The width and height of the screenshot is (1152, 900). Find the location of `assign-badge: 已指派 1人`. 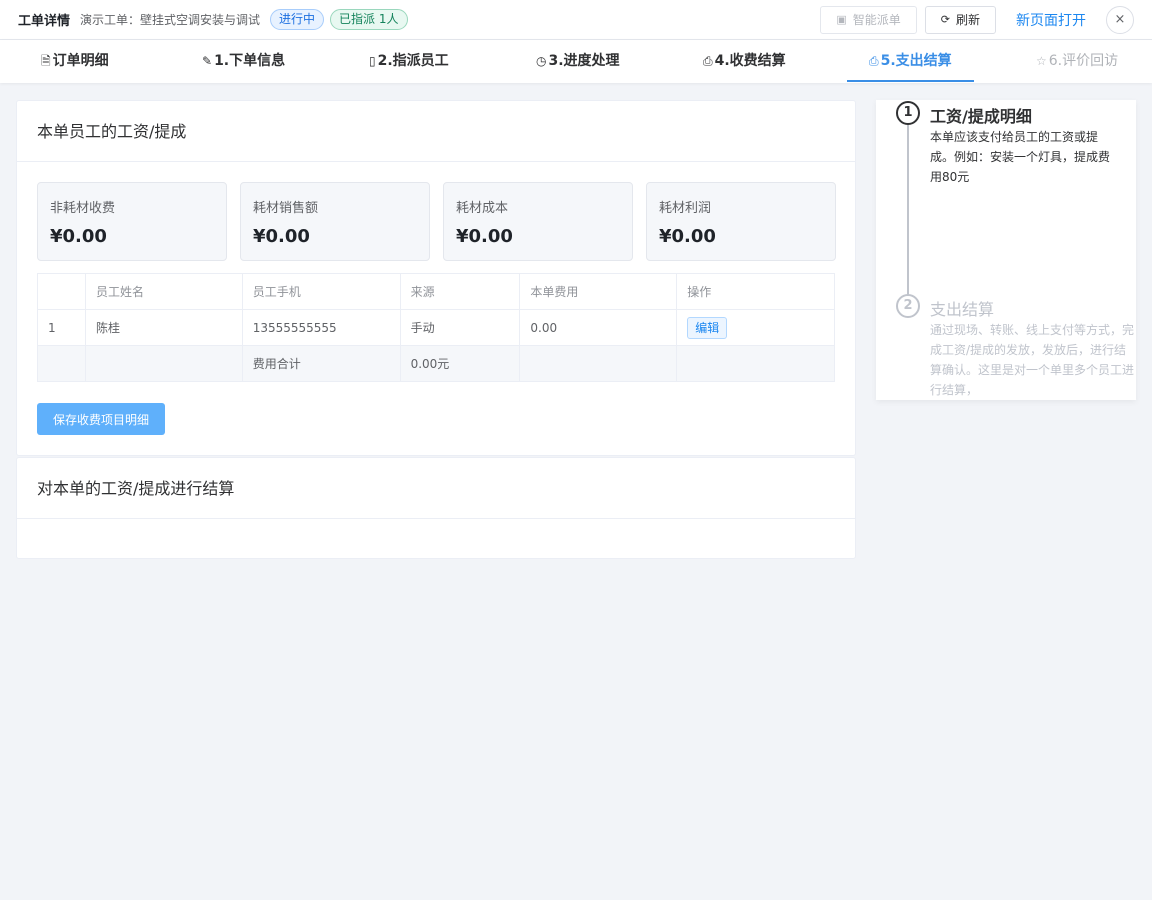

assign-badge: 已指派 1人 is located at coordinates (369, 19).